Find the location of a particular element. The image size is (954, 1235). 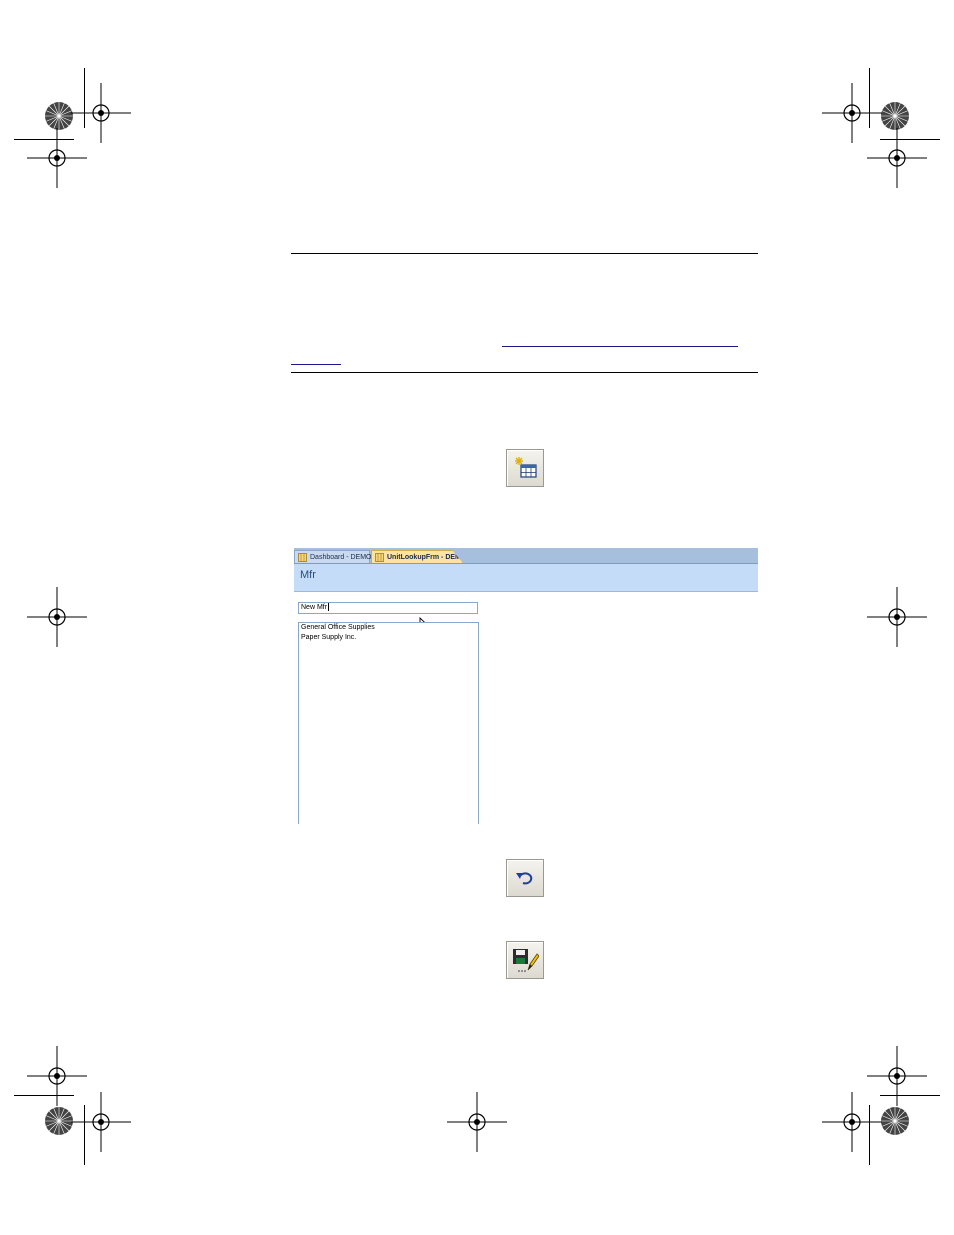

save-disk-pencil-icon is located at coordinates (526, 960).